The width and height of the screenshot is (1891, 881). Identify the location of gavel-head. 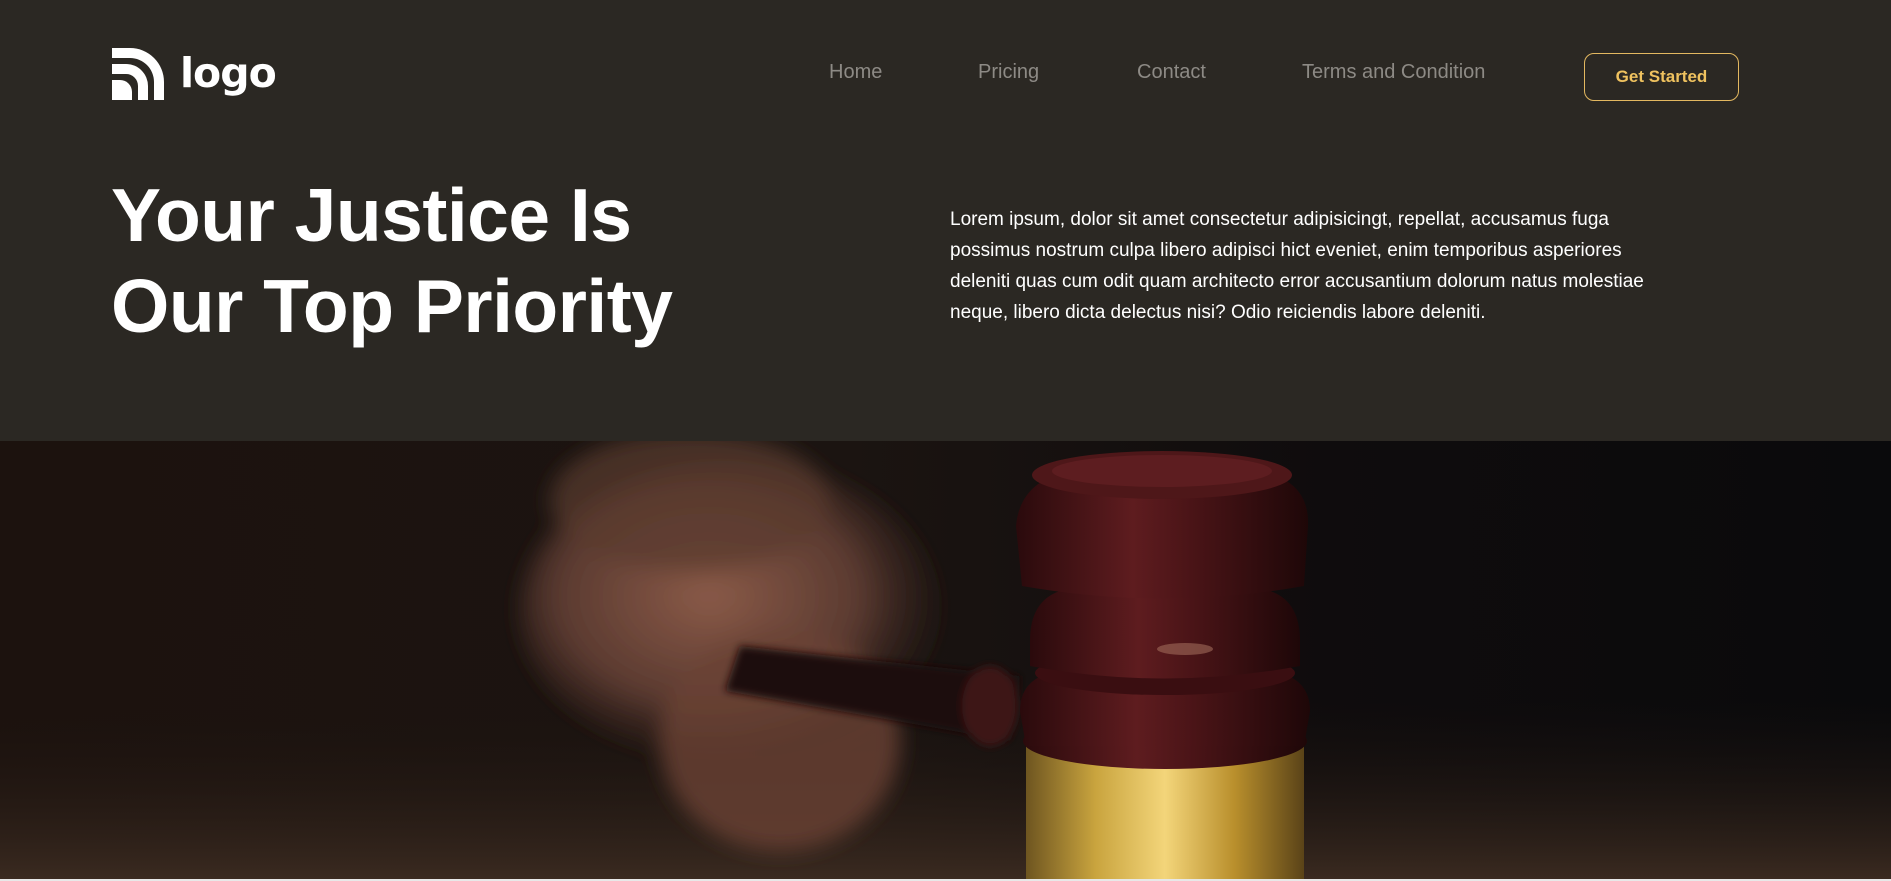
(1163, 665).